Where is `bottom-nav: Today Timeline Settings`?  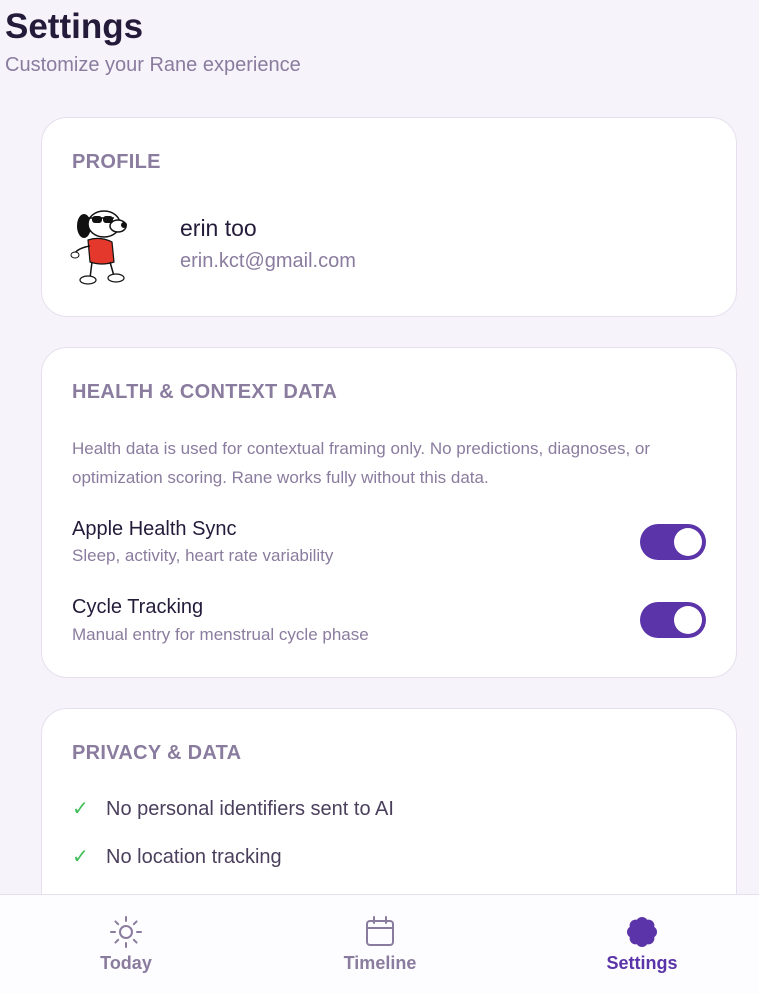 bottom-nav: Today Timeline Settings is located at coordinates (379, 944).